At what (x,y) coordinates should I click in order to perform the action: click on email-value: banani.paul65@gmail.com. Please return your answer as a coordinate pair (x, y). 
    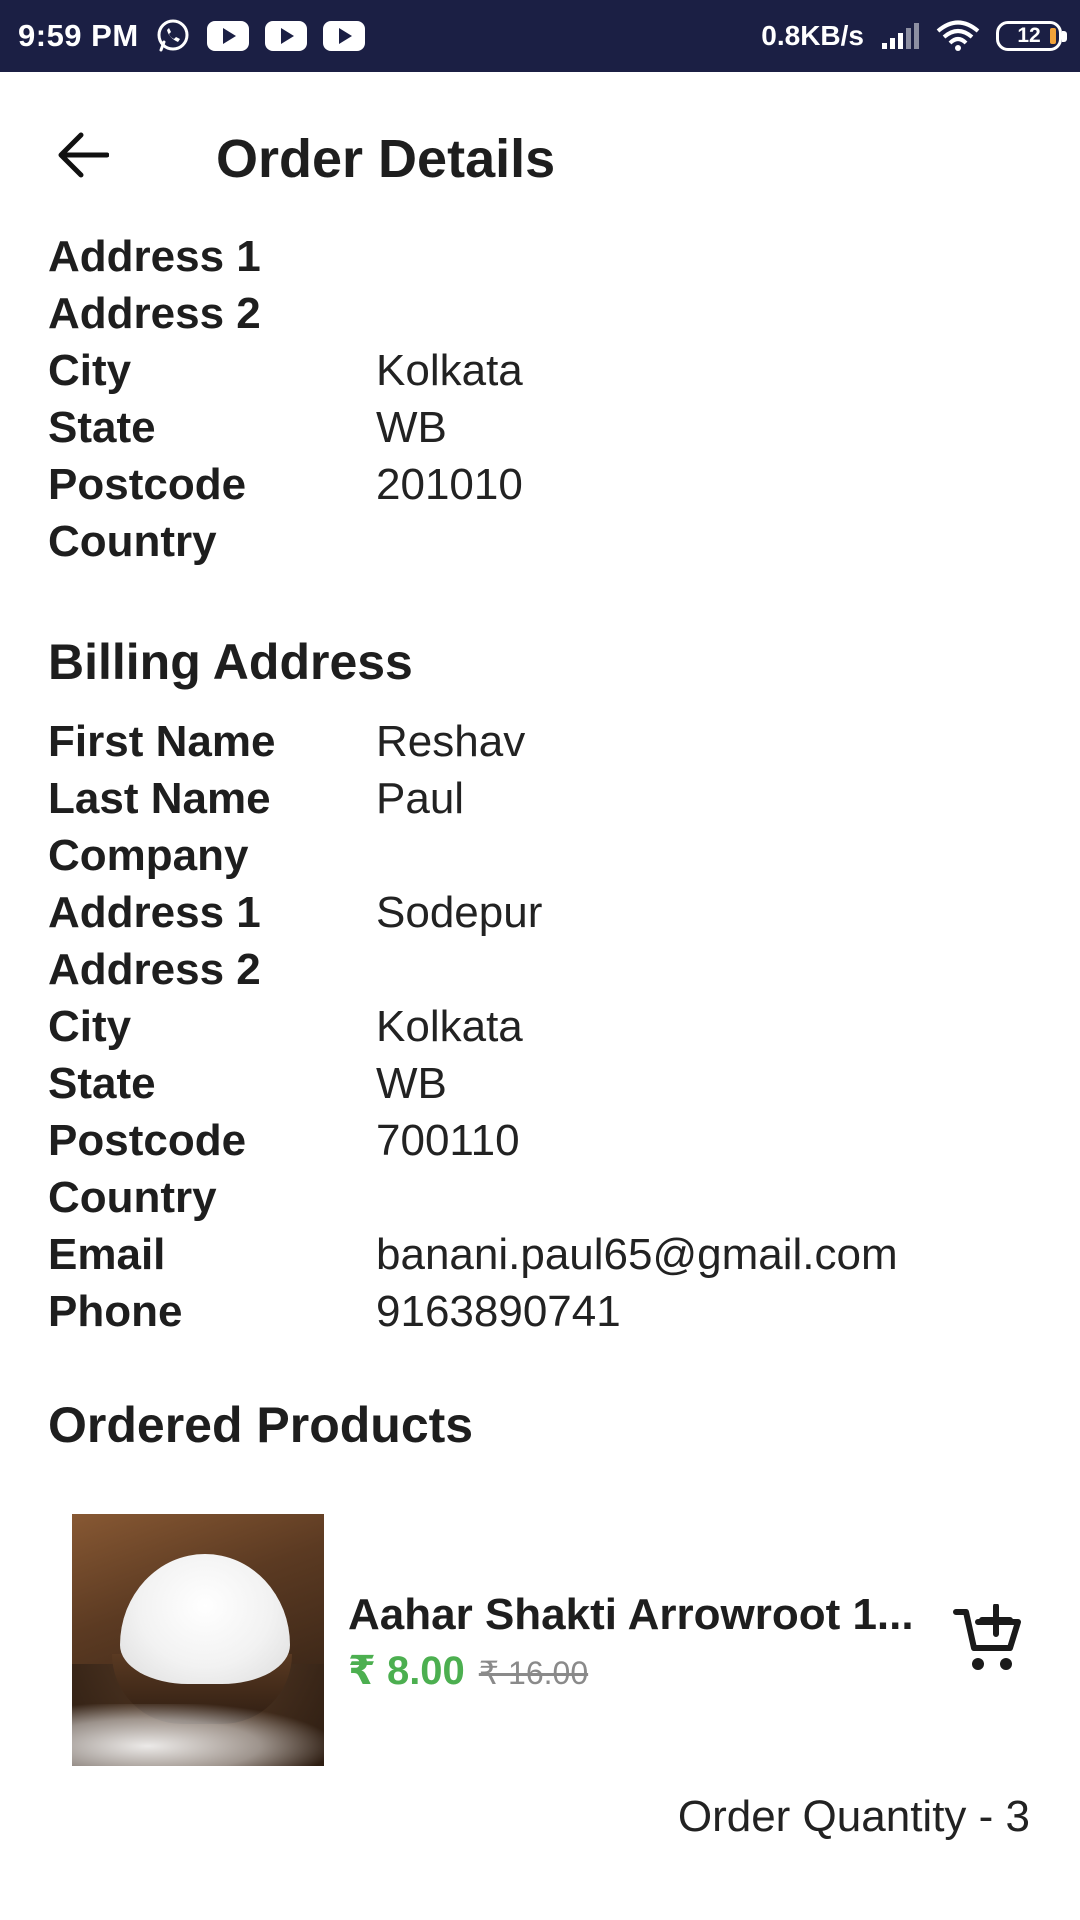
    Looking at the image, I should click on (637, 1254).